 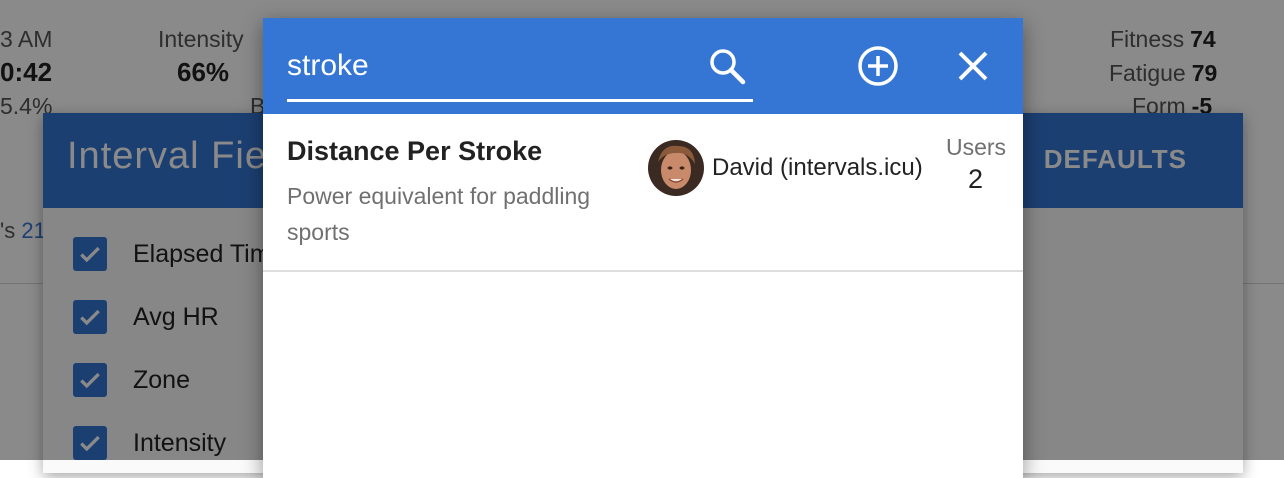 What do you see at coordinates (976, 179) in the screenshot?
I see `users-count: 2` at bounding box center [976, 179].